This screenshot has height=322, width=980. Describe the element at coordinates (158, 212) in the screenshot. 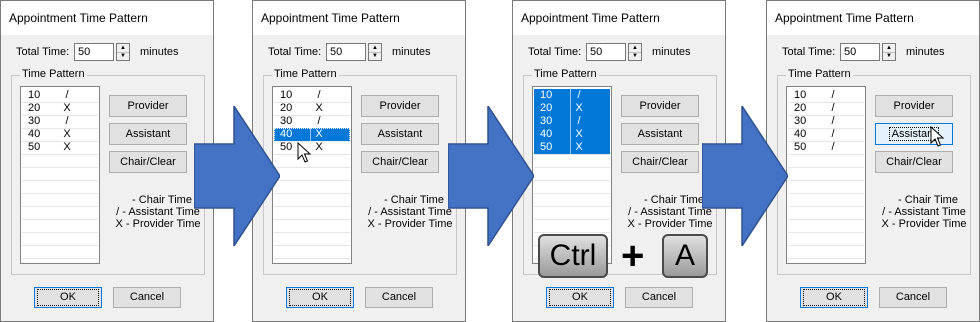

I see `legend-item: / - Assistant Time` at that location.